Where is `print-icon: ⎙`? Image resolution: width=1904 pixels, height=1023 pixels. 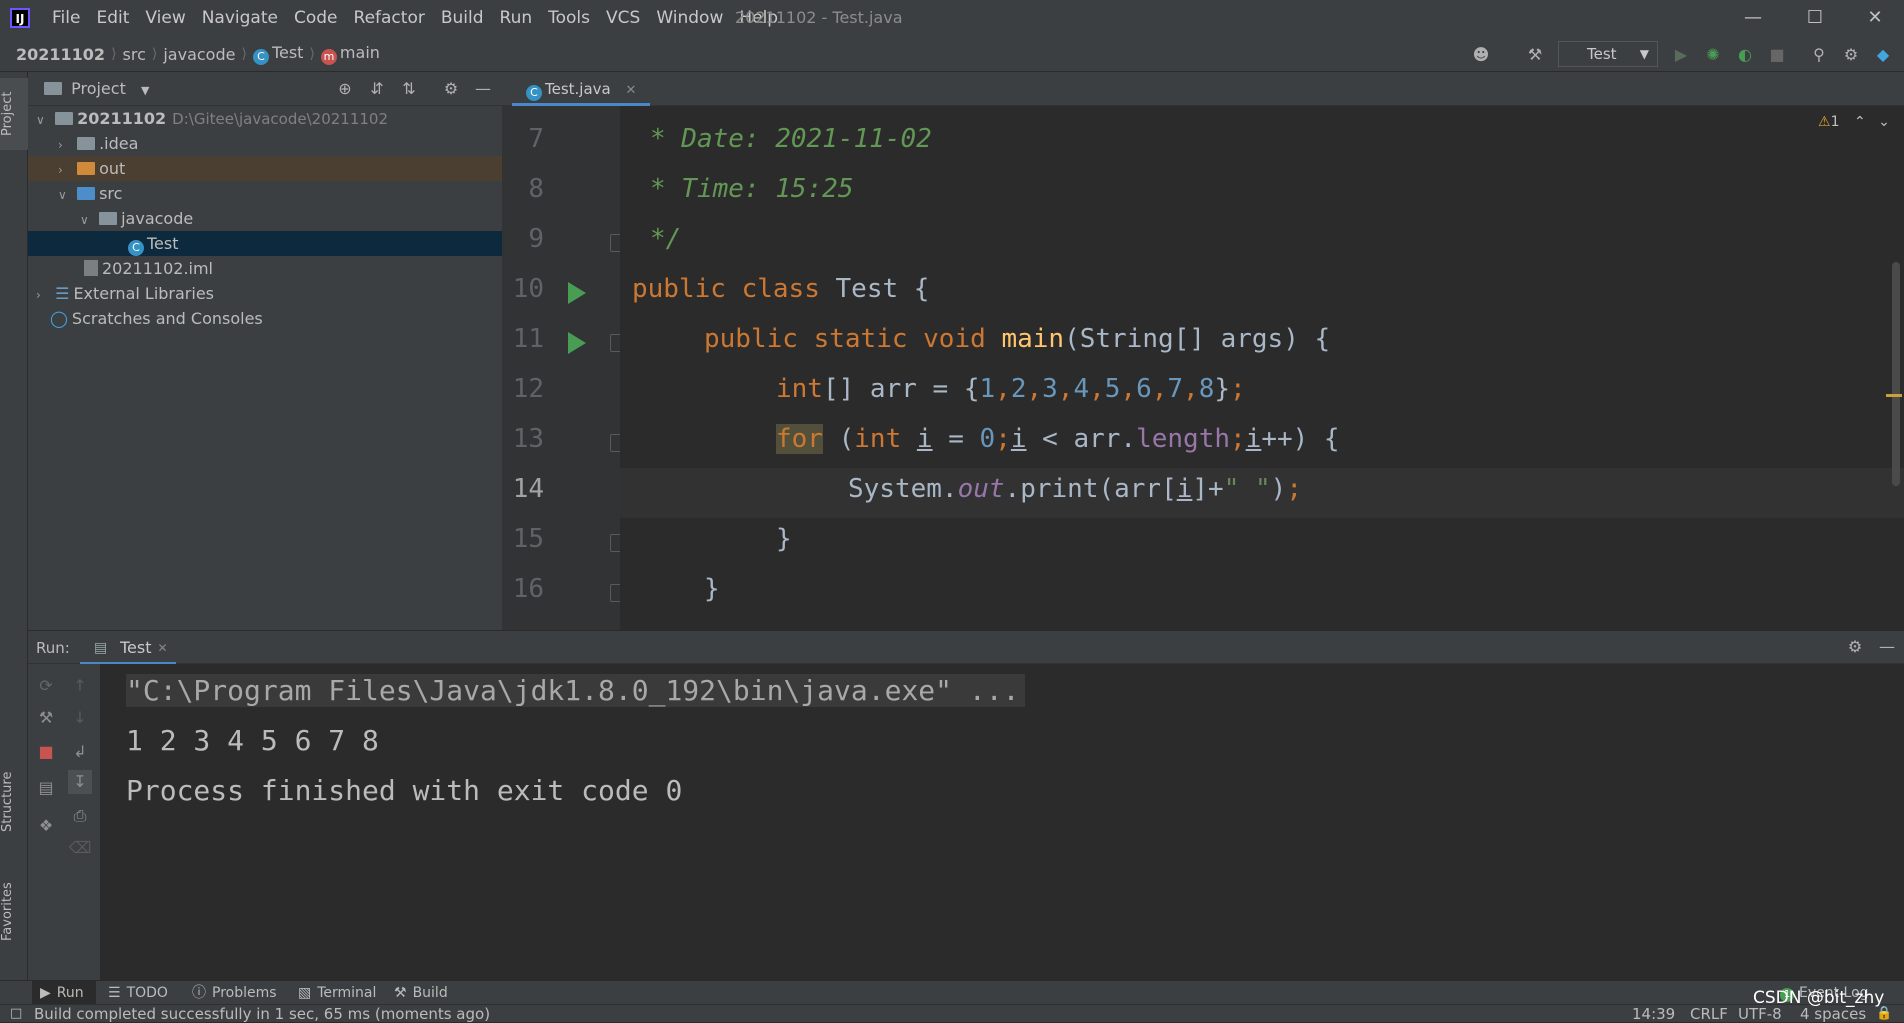 print-icon: ⎙ is located at coordinates (80, 816).